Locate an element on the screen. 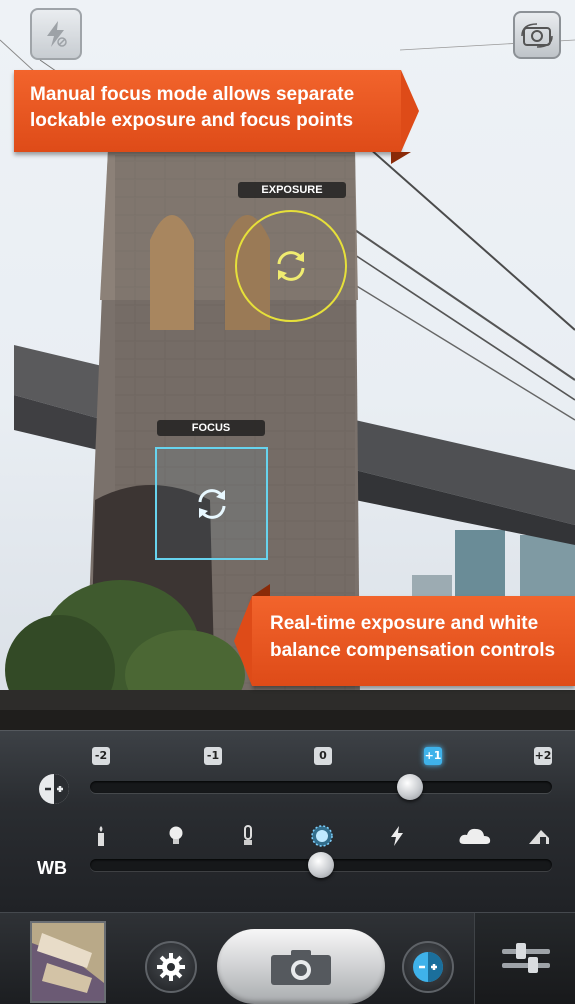 This screenshot has width=575, height=1004. focus-label: FOCUS is located at coordinates (211, 428).